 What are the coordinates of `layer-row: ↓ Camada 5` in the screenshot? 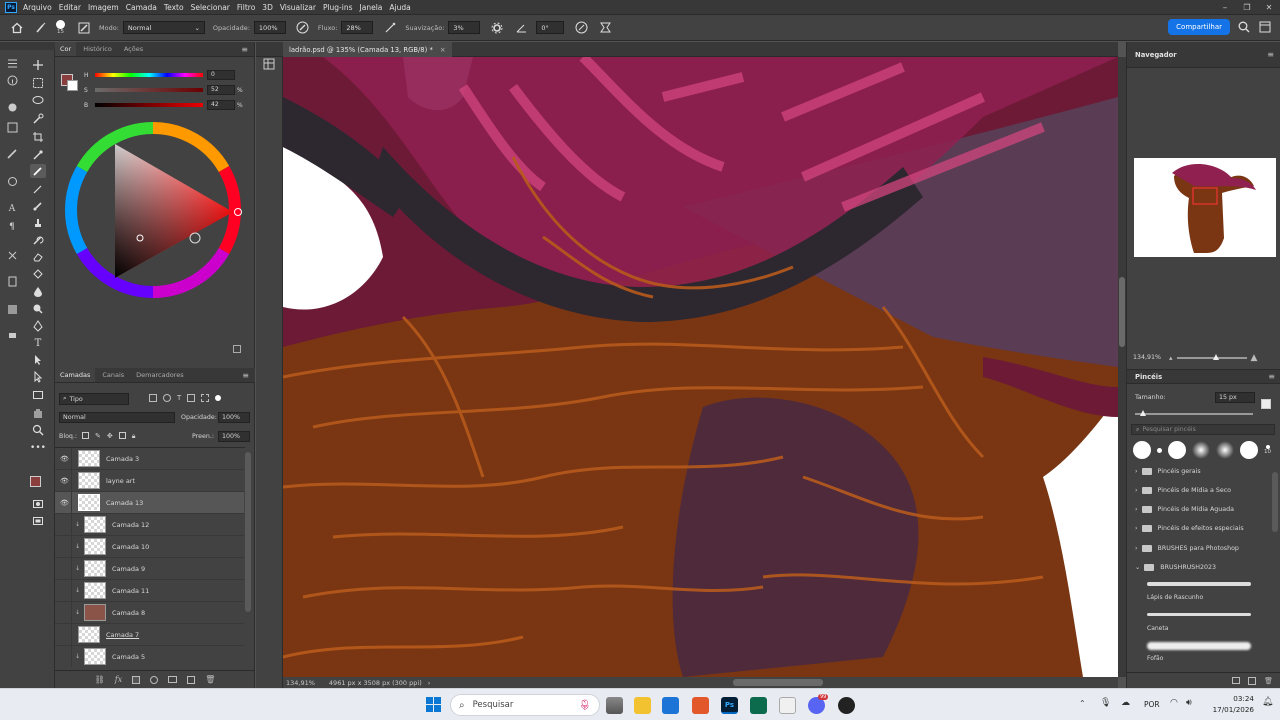 It's located at (149, 656).